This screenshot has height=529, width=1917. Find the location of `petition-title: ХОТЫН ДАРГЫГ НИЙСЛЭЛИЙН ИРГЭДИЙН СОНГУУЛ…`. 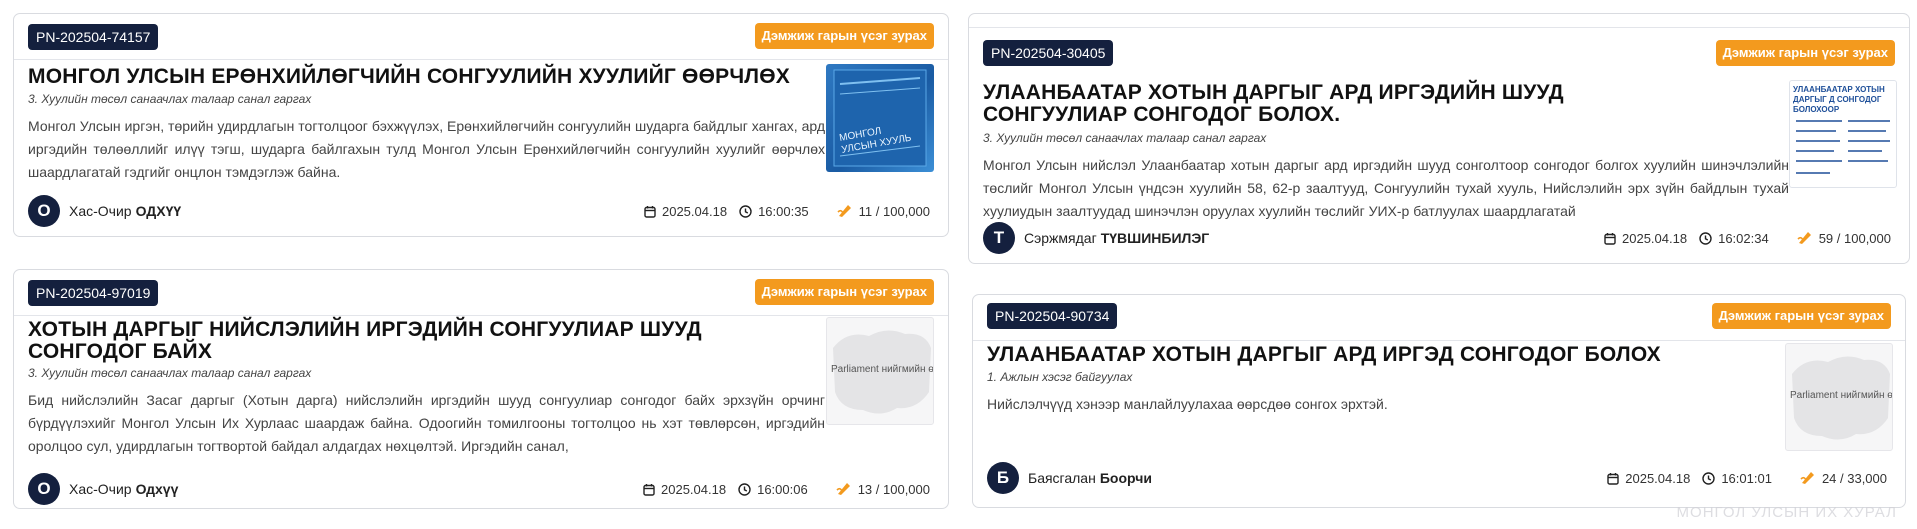

petition-title: ХОТЫН ДАРГЫГ НИЙСЛЭЛИЙН ИРГЭДИЙН СОНГУУЛ… is located at coordinates (418, 341).